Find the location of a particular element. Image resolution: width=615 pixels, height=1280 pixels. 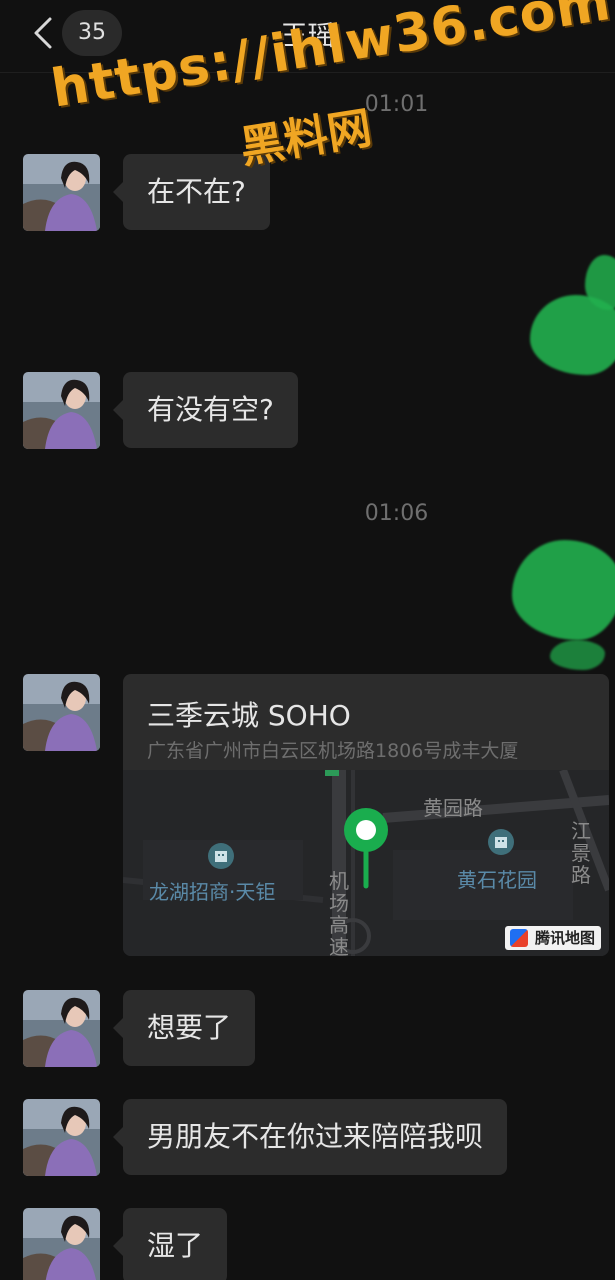

map-preview: 黄园路 江景路 机场高速 龙湖招商·天钜 黄石花园 腾讯地图 is located at coordinates (366, 863).